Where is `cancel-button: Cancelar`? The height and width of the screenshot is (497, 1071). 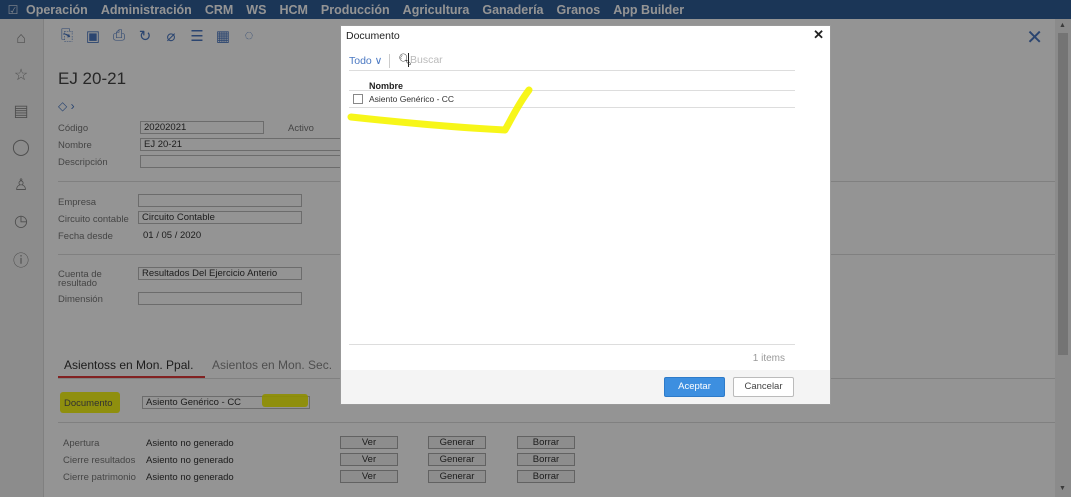
cancel-button: Cancelar is located at coordinates (763, 387).